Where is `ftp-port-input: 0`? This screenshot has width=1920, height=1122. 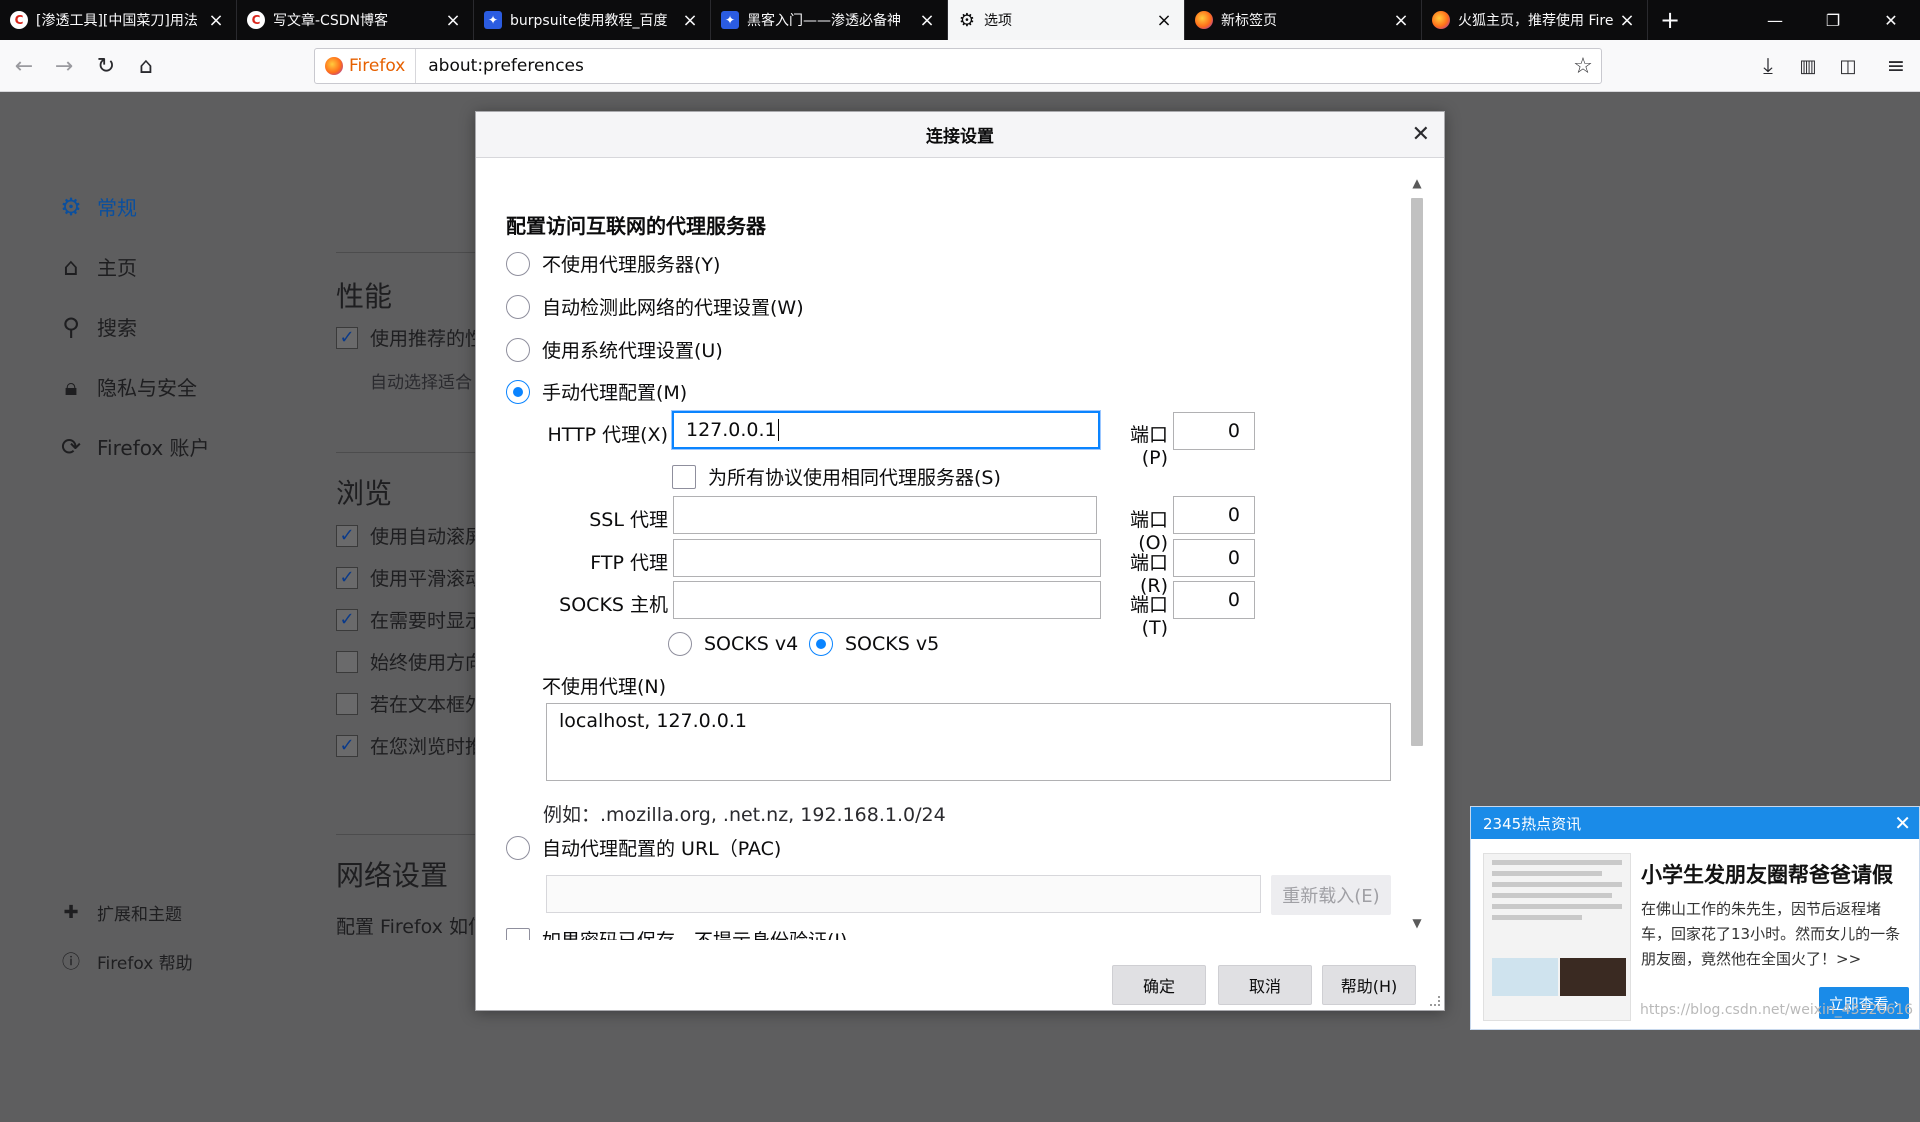
ftp-port-input: 0 is located at coordinates (1214, 558).